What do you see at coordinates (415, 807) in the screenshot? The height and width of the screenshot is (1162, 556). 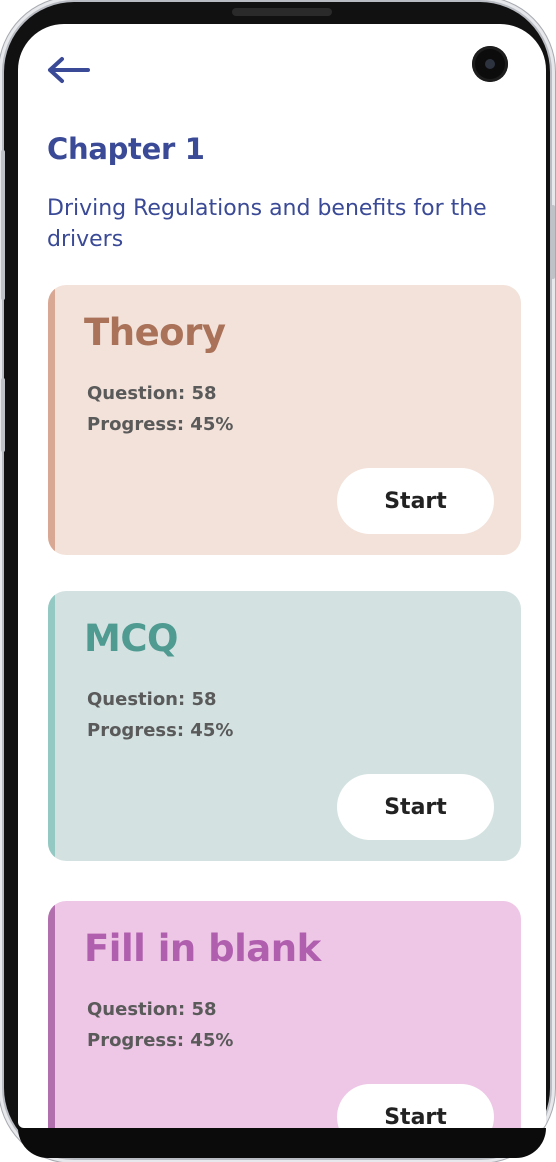 I see `mcq-start-button: Start` at bounding box center [415, 807].